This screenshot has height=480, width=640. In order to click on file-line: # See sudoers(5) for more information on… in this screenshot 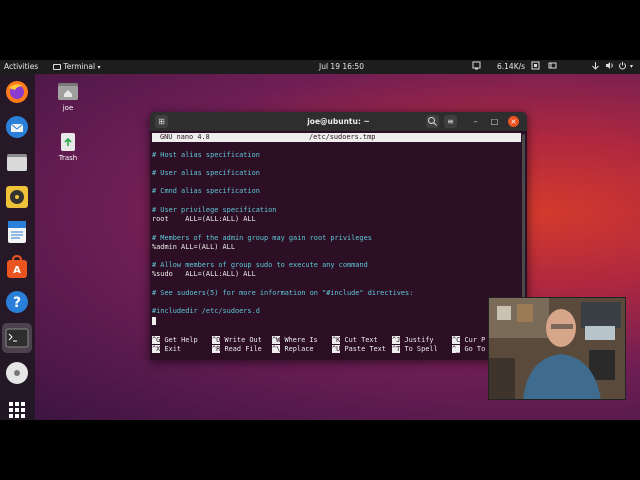, I will do `click(283, 293)`.